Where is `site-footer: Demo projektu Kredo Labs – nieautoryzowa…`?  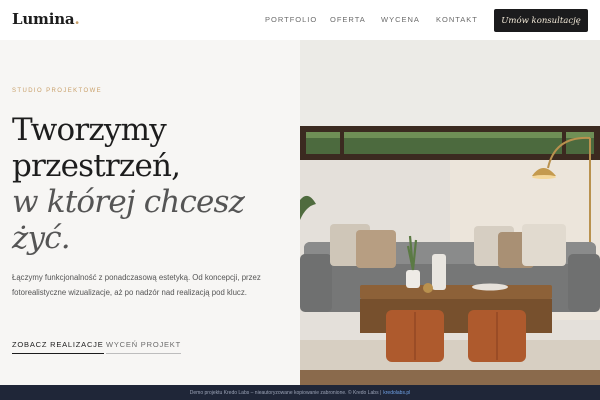 site-footer: Demo projektu Kredo Labs – nieautoryzowa… is located at coordinates (300, 392).